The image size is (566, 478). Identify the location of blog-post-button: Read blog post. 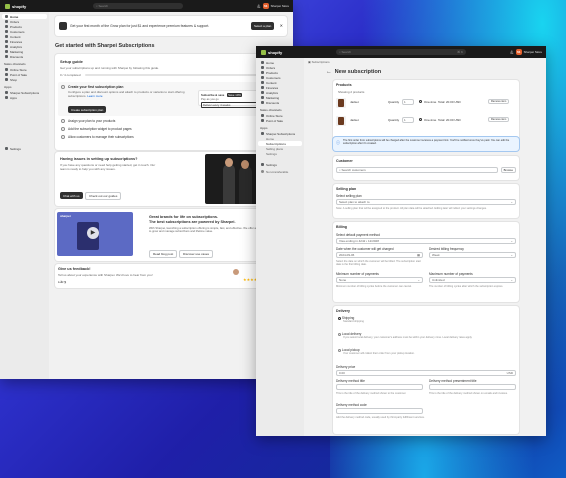
(163, 254).